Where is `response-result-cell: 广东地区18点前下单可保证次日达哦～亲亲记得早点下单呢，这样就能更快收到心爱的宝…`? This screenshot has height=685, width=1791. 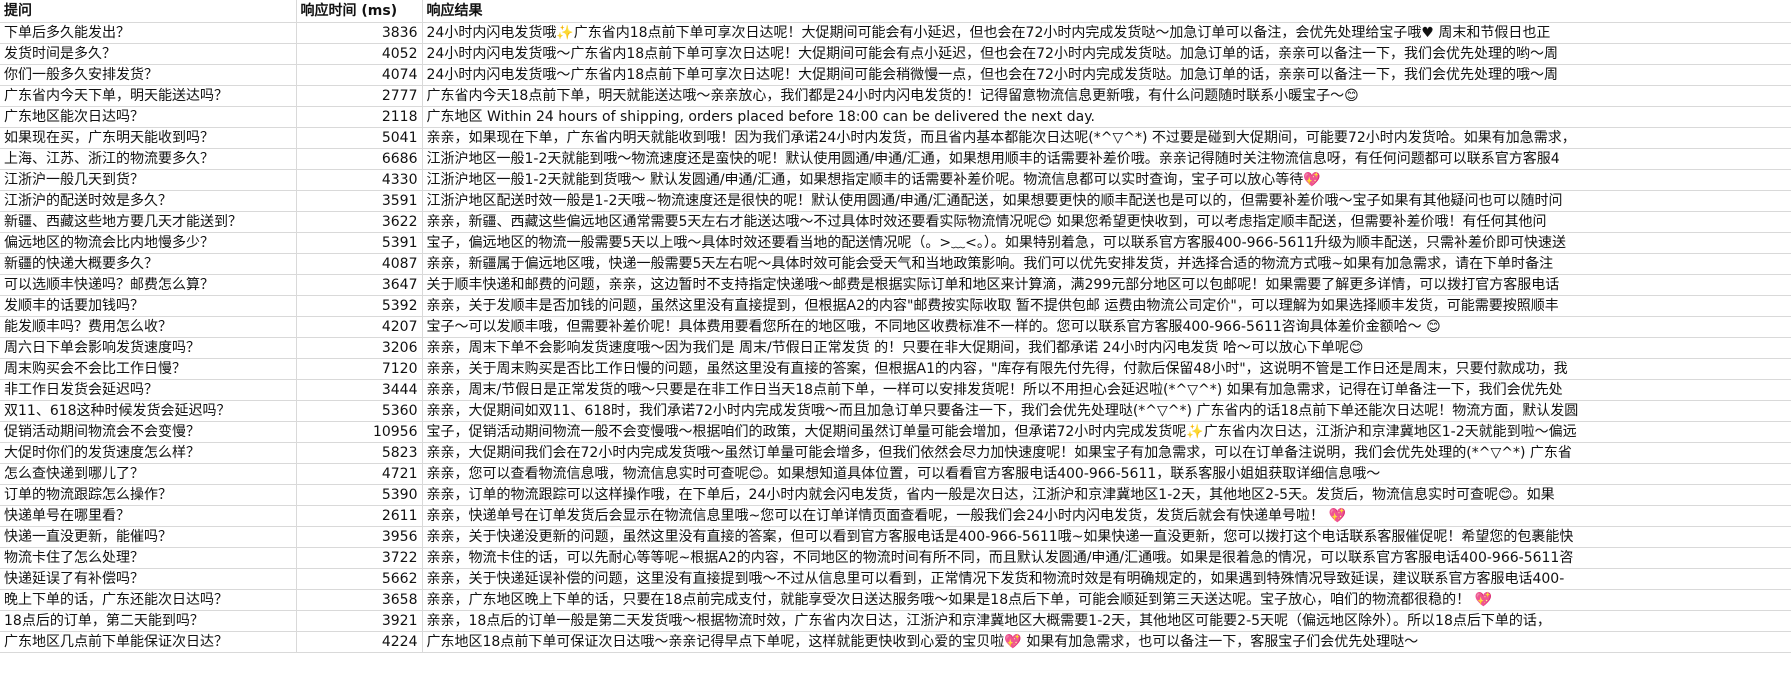 response-result-cell: 广东地区18点前下单可保证次日达哦～亲亲记得早点下单呢，这样就能更快收到心爱的宝… is located at coordinates (1106, 642).